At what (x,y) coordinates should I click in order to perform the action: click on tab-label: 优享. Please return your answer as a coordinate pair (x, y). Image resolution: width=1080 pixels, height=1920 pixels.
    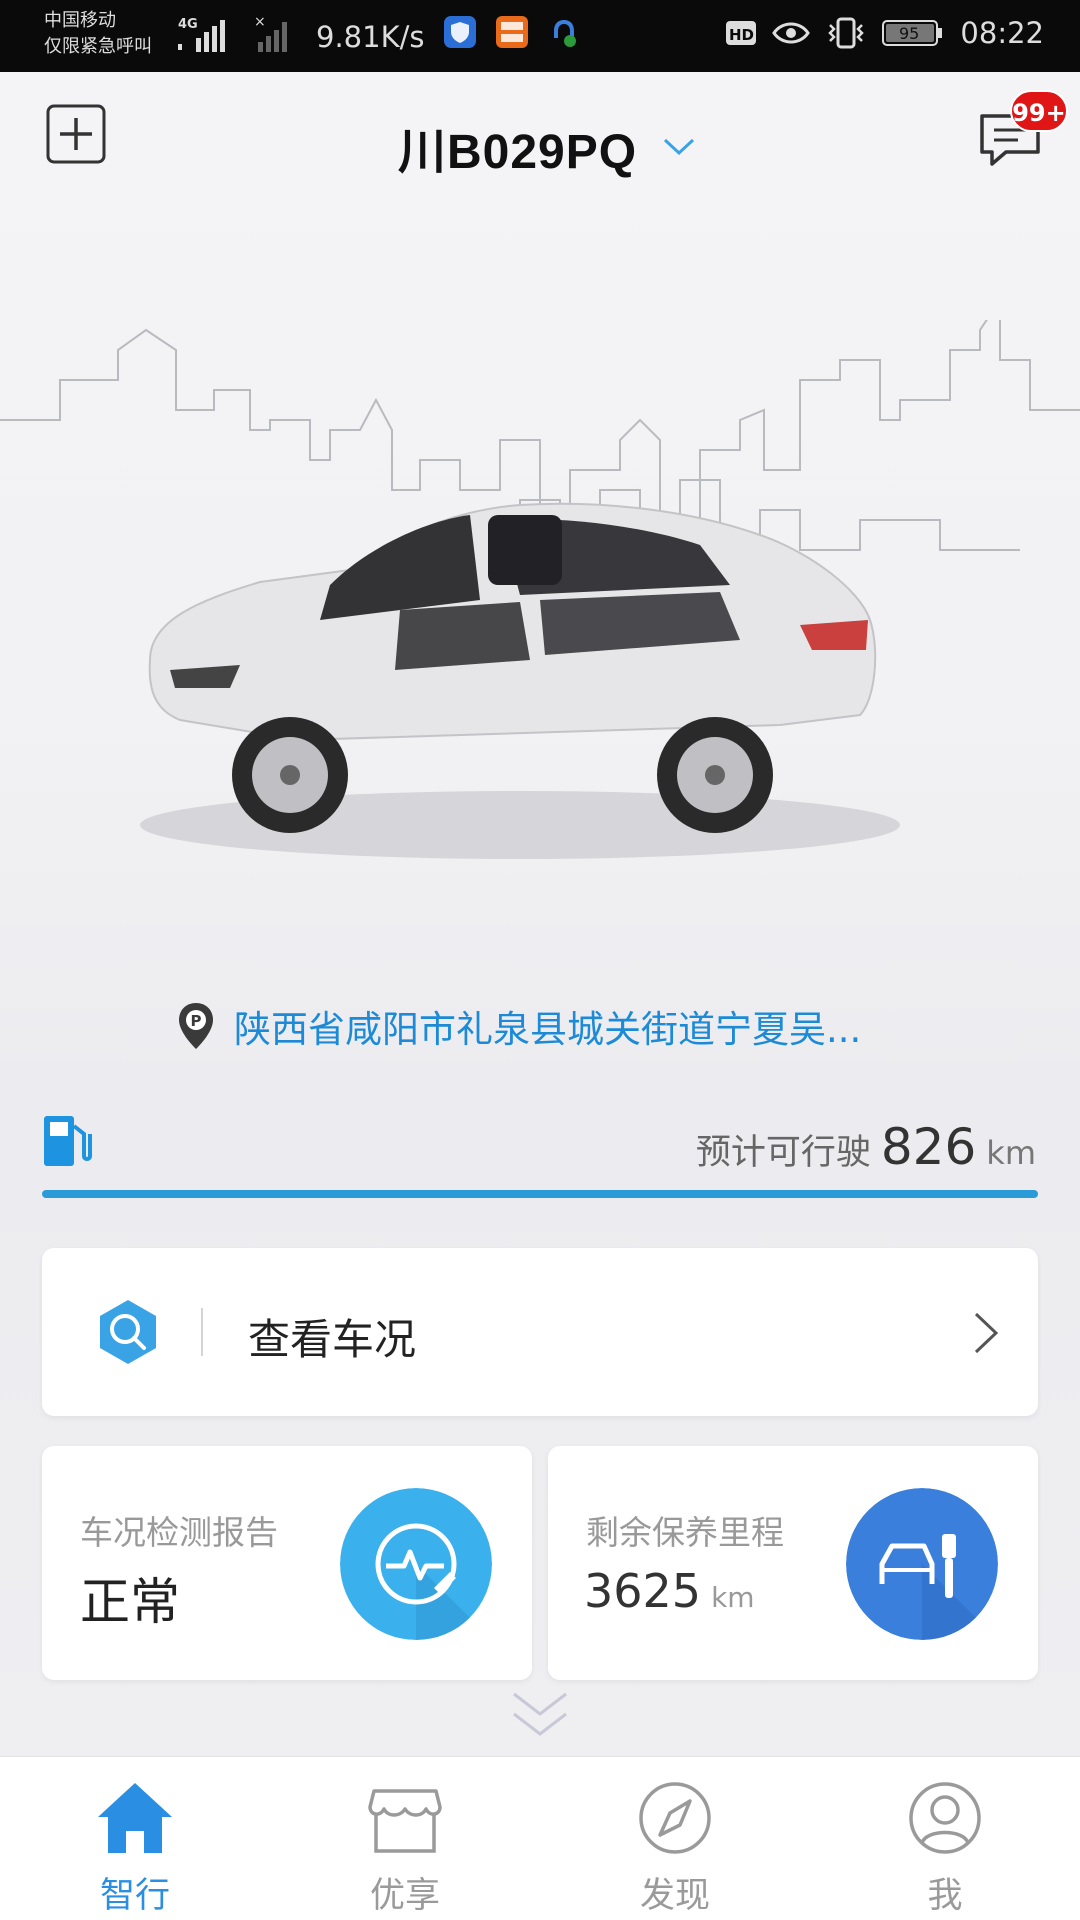
    Looking at the image, I should click on (404, 1896).